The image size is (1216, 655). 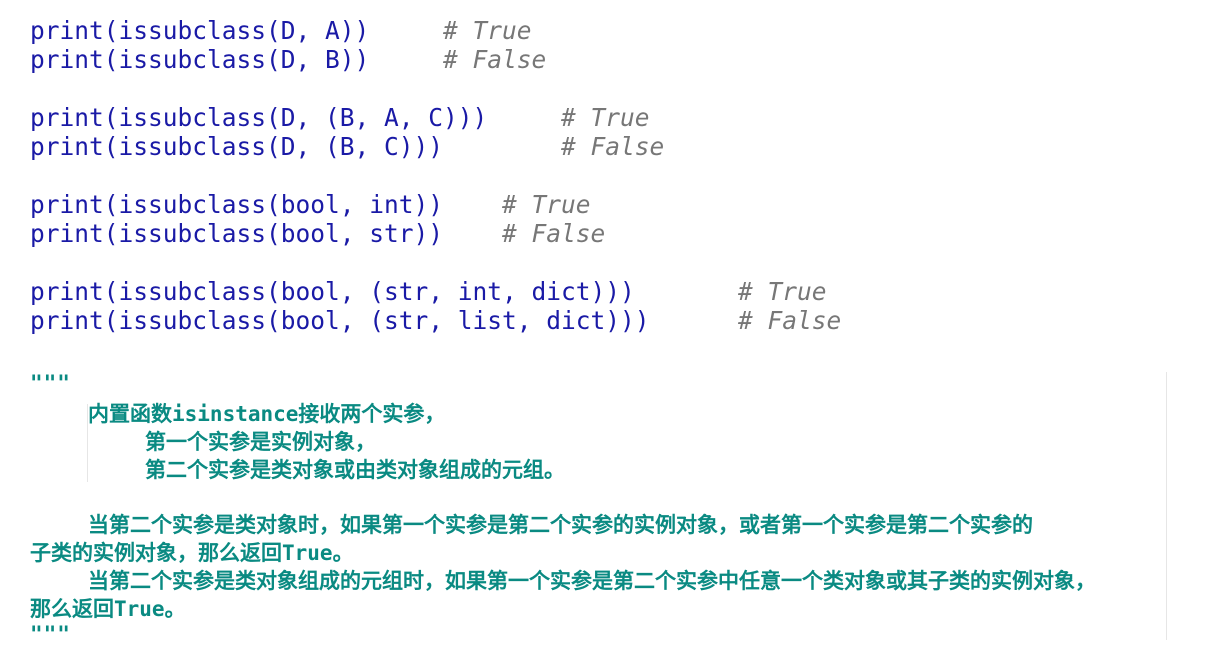 What do you see at coordinates (192, 553) in the screenshot?
I see `docstring-line: 子类的实例对象，那么返回True。` at bounding box center [192, 553].